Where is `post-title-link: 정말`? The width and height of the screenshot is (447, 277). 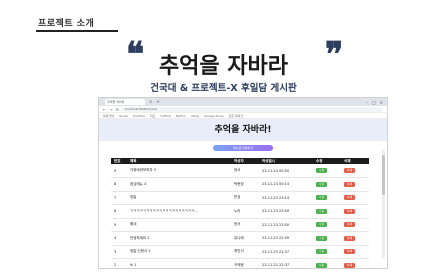
post-title-link: 정말 is located at coordinates (133, 197).